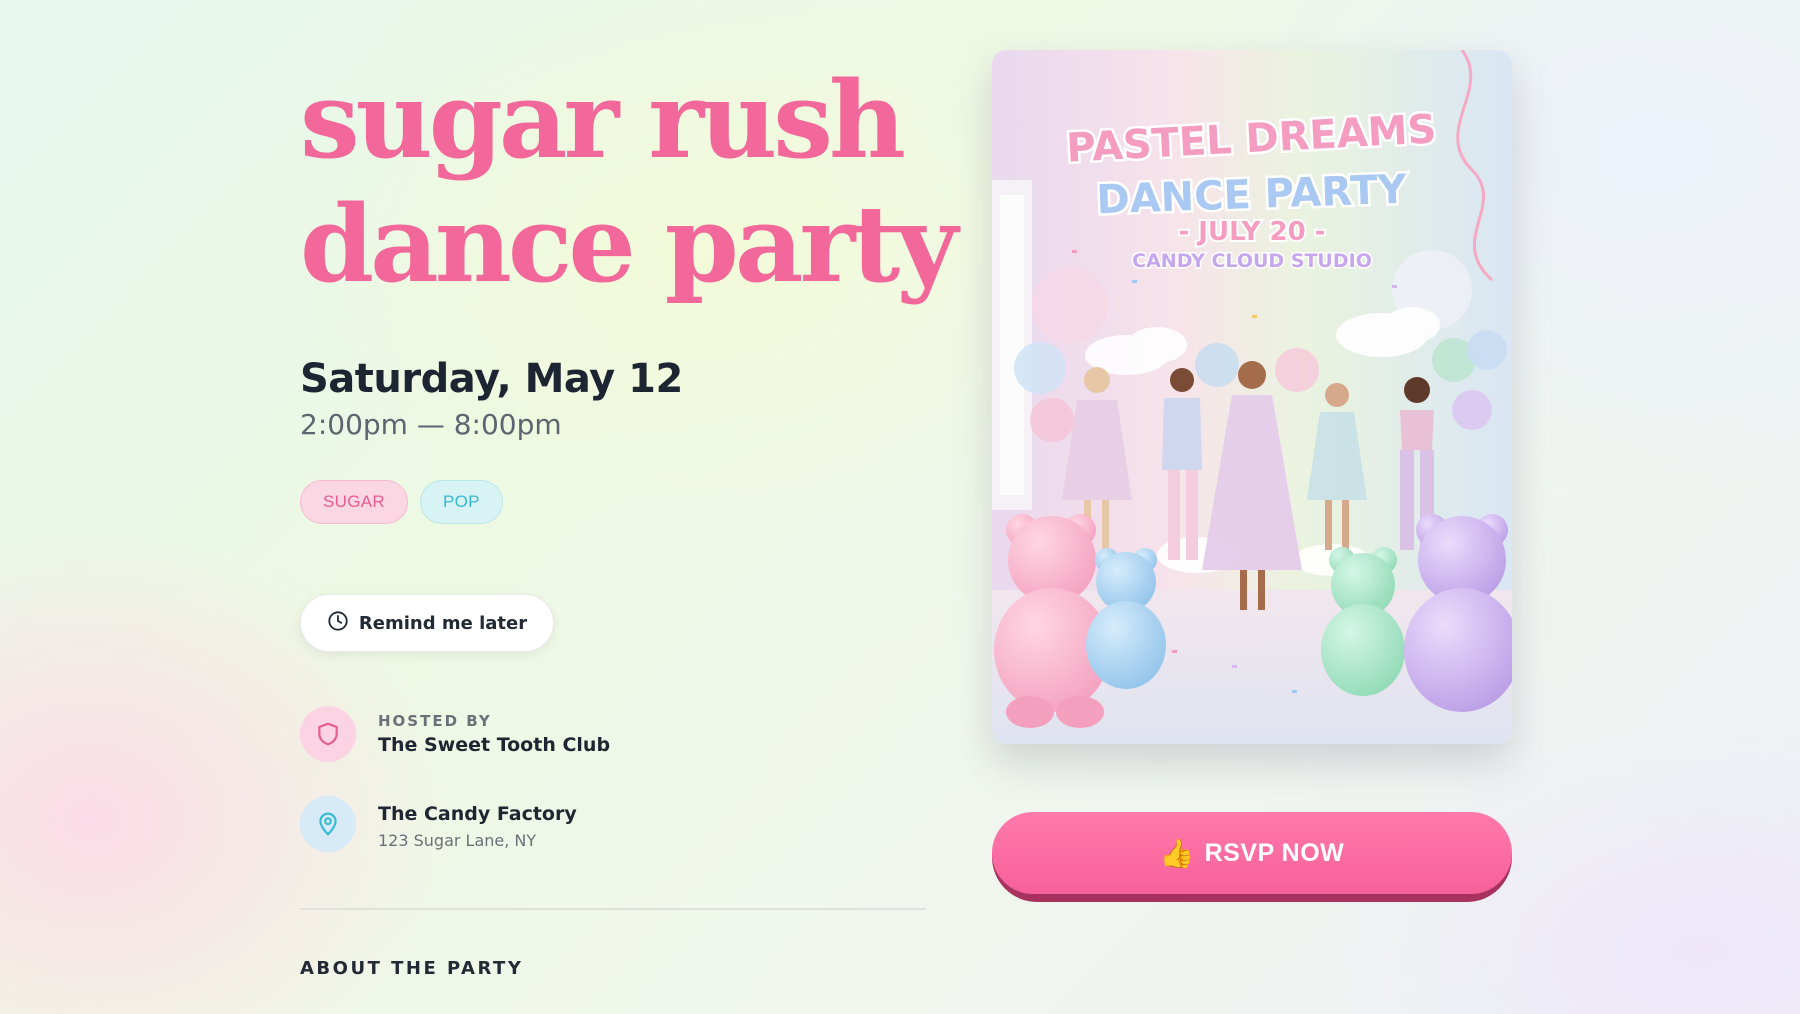 The image size is (1800, 1014). I want to click on event-title-line-1: sugar rush, so click(603, 119).